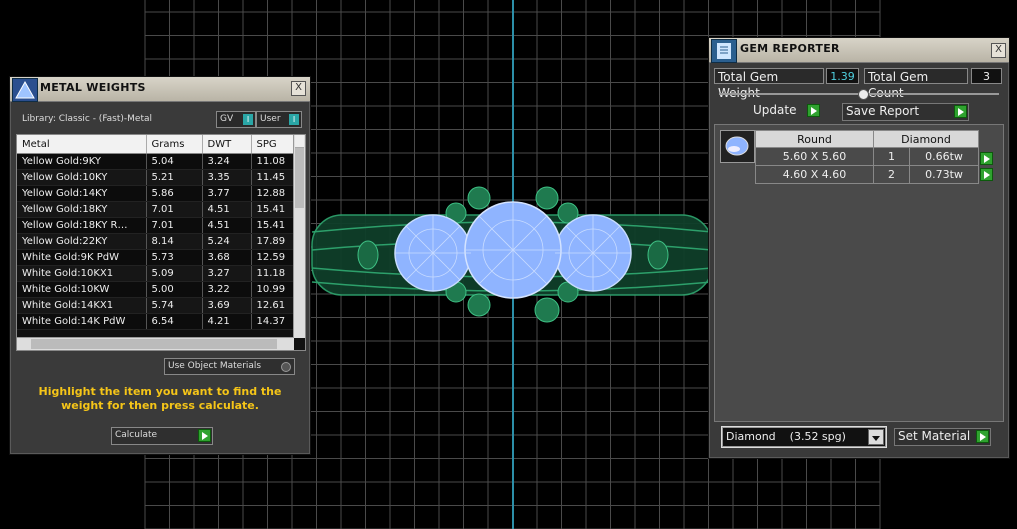 The height and width of the screenshot is (529, 1017). What do you see at coordinates (162, 436) in the screenshot?
I see `calculate-button: Calculate` at bounding box center [162, 436].